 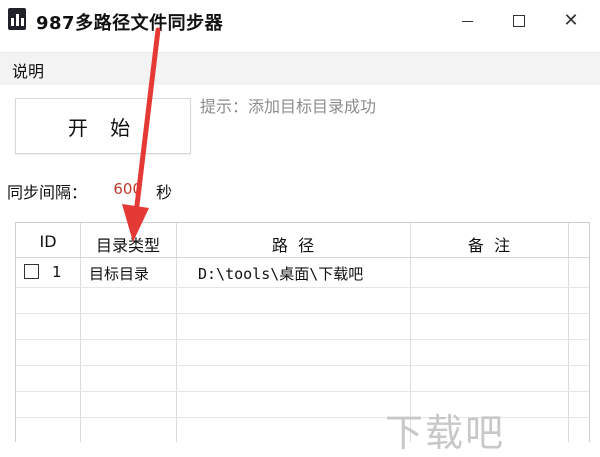 I want to click on row-id: 1, so click(x=57, y=272).